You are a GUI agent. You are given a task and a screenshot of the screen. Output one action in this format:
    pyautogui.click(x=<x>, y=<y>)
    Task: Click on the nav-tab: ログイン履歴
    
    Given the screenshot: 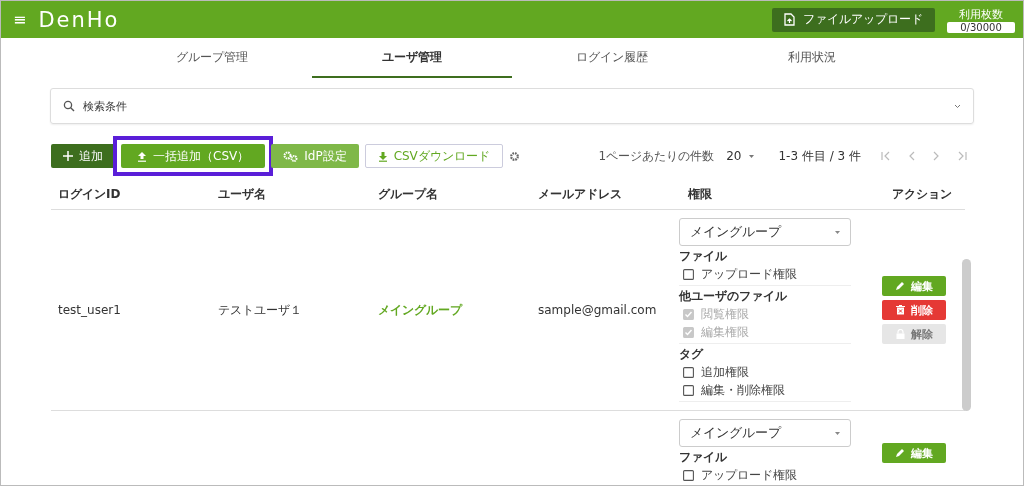 What is the action you would take?
    pyautogui.click(x=612, y=58)
    